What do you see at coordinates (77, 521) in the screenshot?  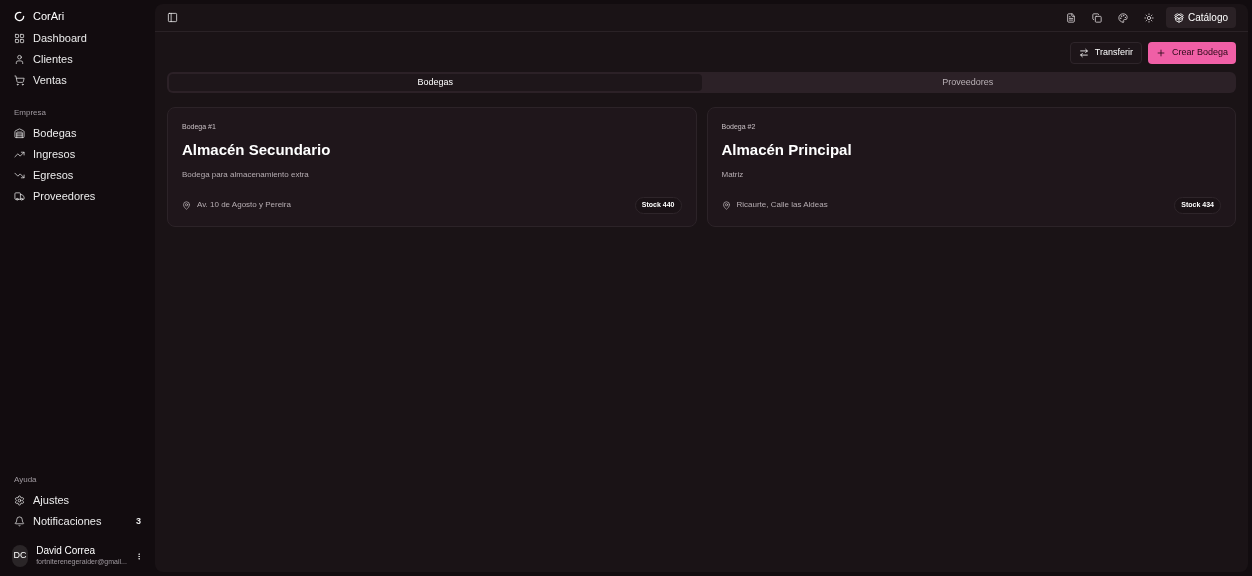 I see `sidebar-item: Notificaciones 3` at bounding box center [77, 521].